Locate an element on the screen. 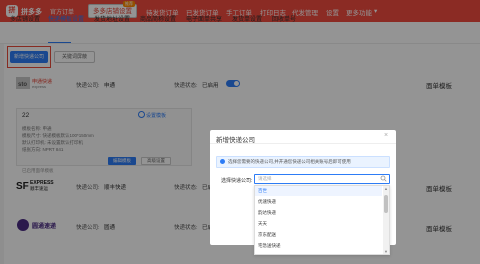 The image size is (480, 264). close-icon: × is located at coordinates (386, 135).